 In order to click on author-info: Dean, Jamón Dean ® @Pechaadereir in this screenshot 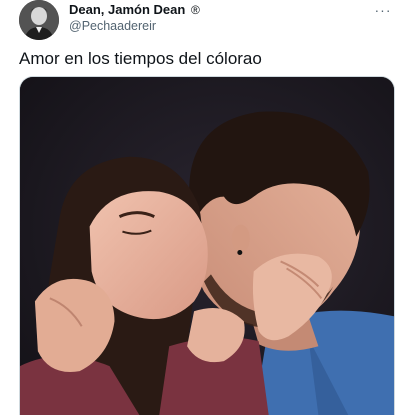, I will do `click(134, 18)`.